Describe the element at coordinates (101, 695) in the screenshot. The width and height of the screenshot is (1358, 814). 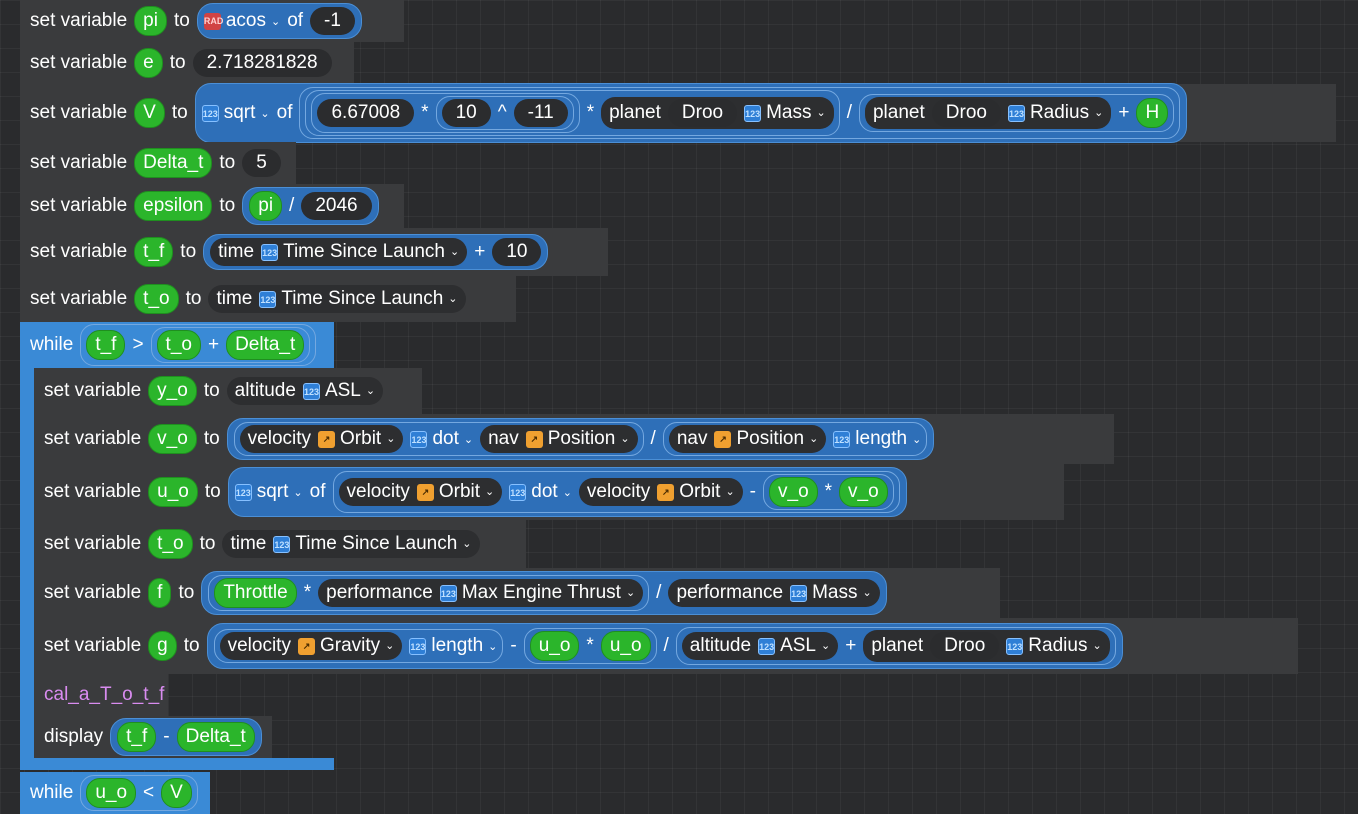
I see `custom-function-call-block: cal_a_T_o_t_f` at that location.